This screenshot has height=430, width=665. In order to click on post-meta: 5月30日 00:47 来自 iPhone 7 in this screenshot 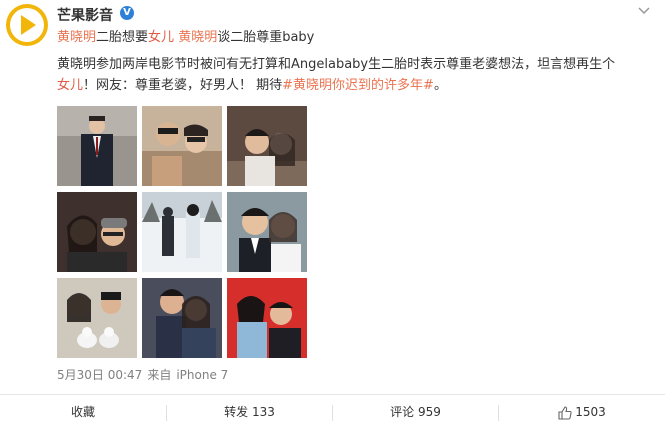, I will do `click(145, 374)`.